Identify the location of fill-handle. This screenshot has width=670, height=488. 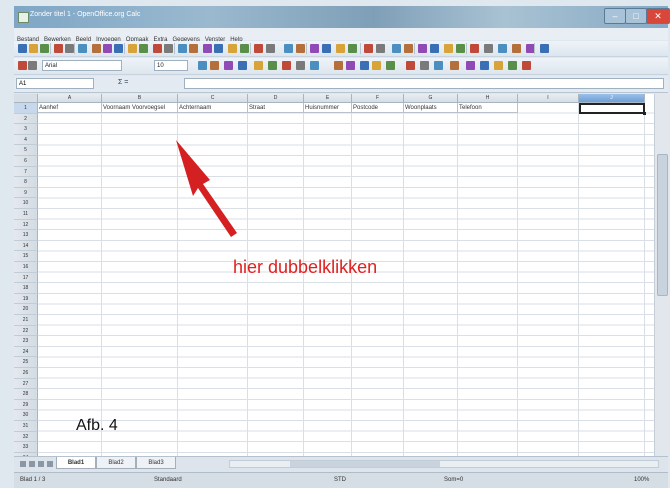
(644, 113).